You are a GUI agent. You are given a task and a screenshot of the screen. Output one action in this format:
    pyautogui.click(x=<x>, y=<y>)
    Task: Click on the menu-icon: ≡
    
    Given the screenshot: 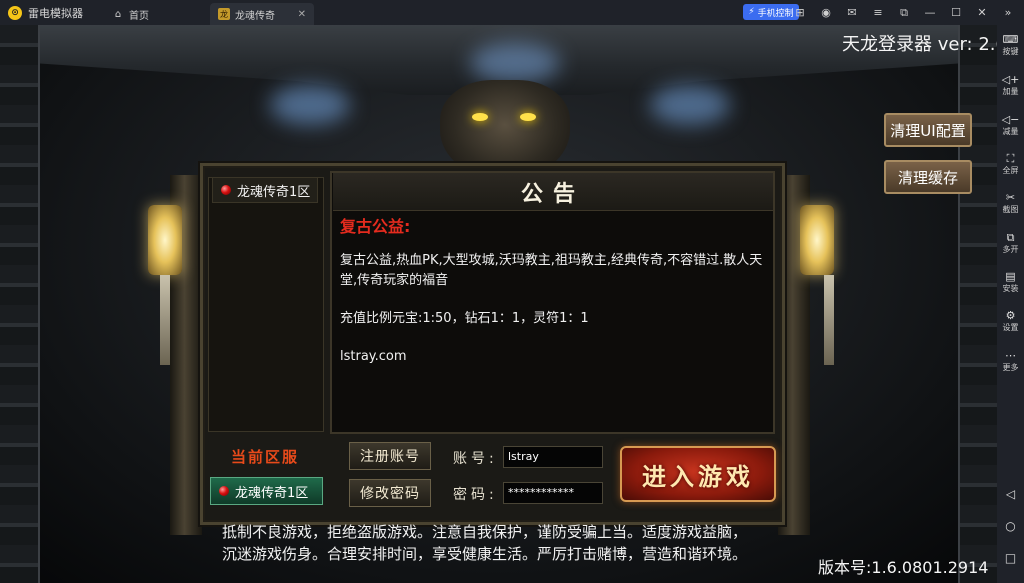 What is the action you would take?
    pyautogui.click(x=878, y=12)
    